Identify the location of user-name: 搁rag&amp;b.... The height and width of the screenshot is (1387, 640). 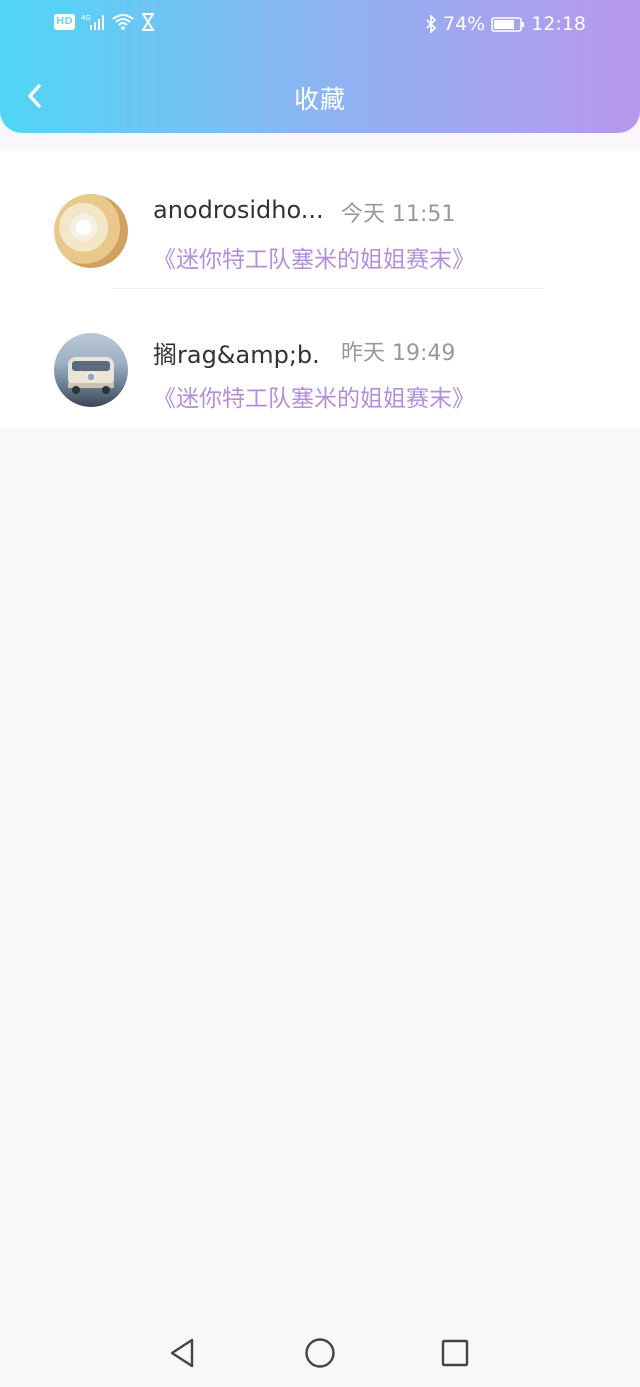
(237, 355).